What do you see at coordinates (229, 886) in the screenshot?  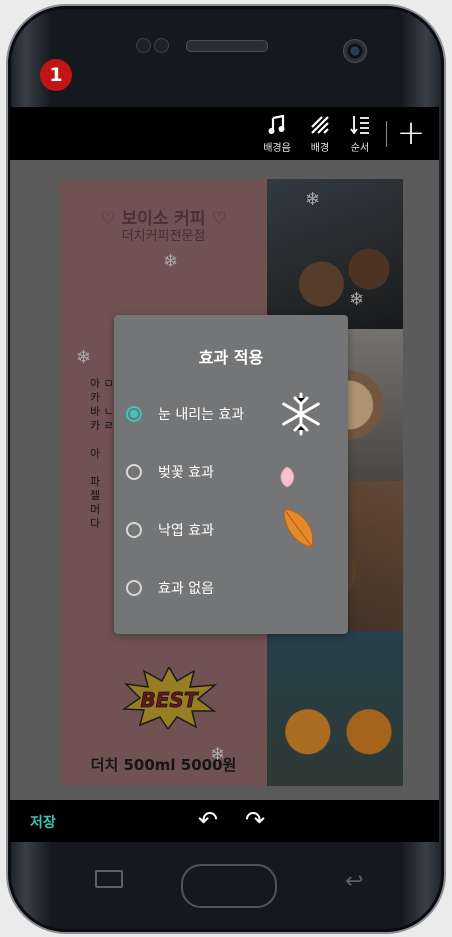 I see `home-button` at bounding box center [229, 886].